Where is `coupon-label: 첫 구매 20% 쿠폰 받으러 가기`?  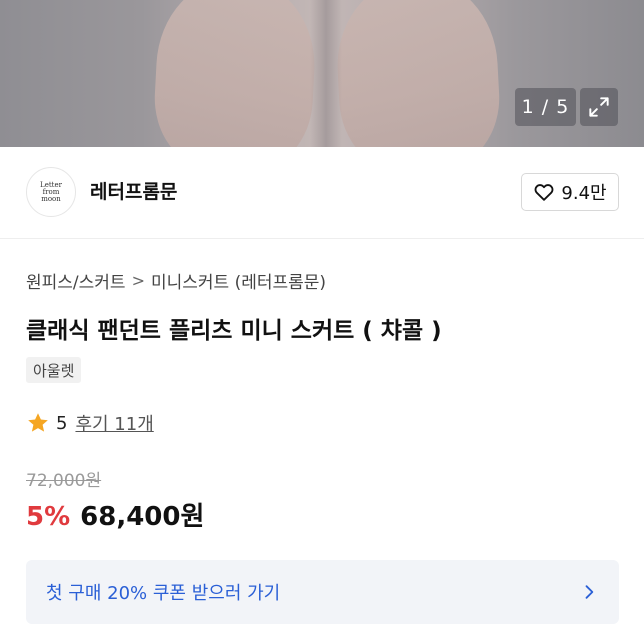
coupon-label: 첫 구매 20% 쿠폰 받으러 가기 is located at coordinates (163, 593).